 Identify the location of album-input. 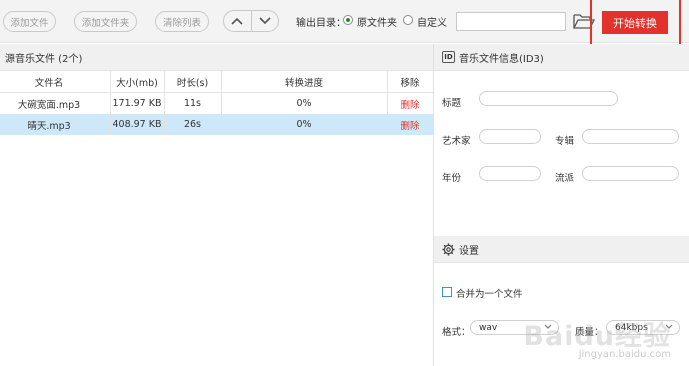
(630, 136).